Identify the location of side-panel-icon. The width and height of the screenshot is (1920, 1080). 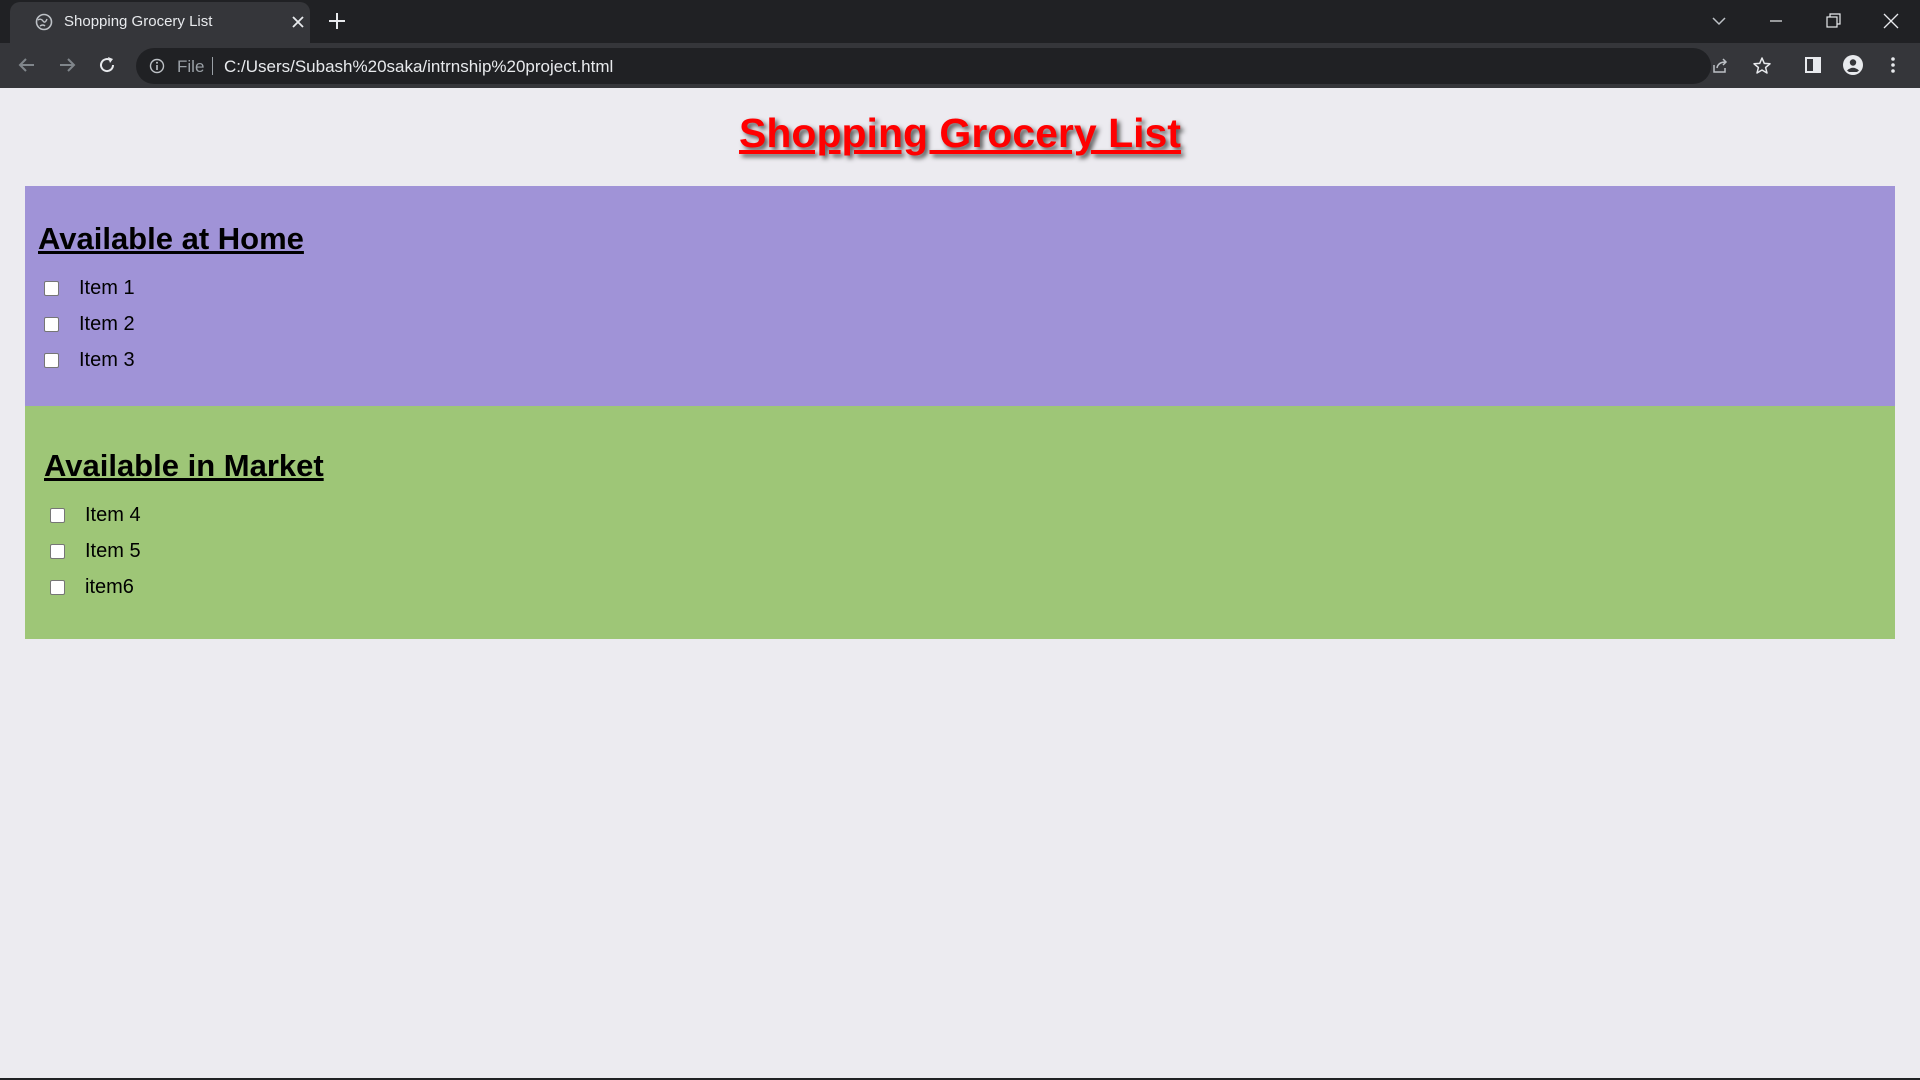
(1813, 65).